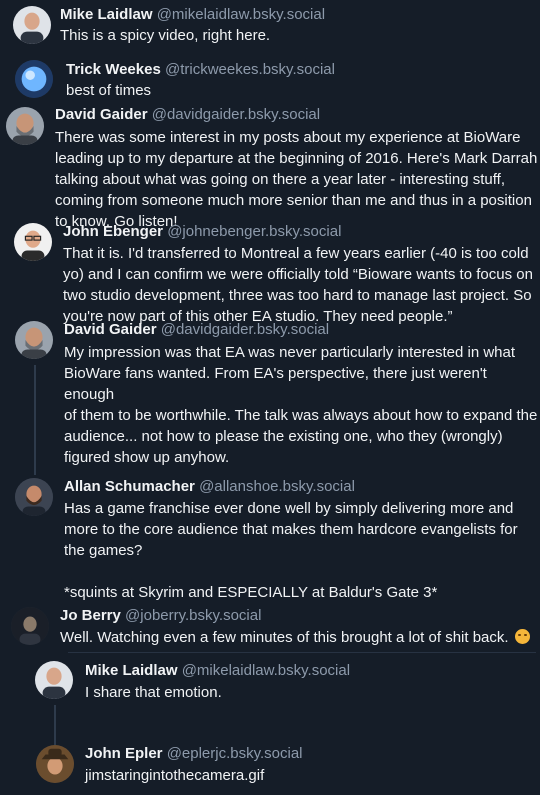 The height and width of the screenshot is (795, 540). What do you see at coordinates (34, 79) in the screenshot?
I see `blue-orb-avatar` at bounding box center [34, 79].